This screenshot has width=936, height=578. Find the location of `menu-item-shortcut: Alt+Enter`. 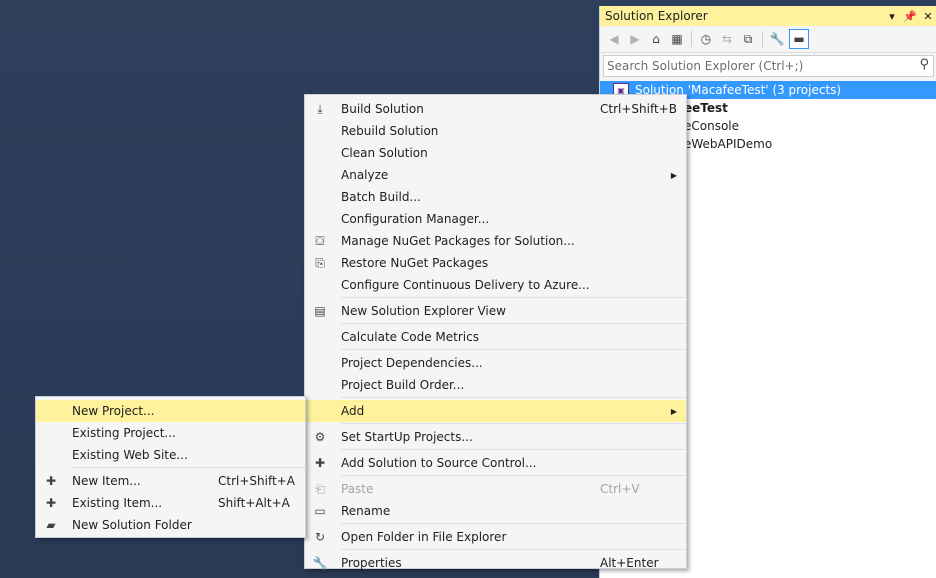

menu-item-shortcut: Alt+Enter is located at coordinates (629, 563).